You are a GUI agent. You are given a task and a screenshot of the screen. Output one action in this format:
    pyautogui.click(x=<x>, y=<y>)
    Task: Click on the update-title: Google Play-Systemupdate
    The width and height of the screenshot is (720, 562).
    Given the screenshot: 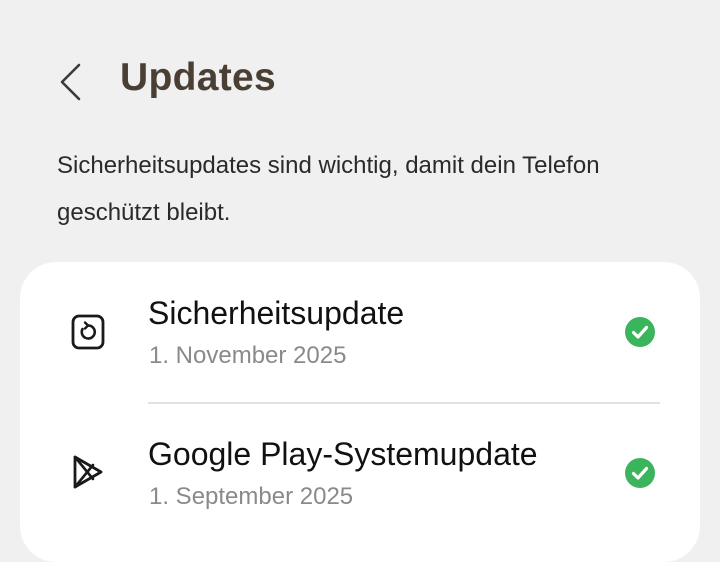 What is the action you would take?
    pyautogui.click(x=343, y=454)
    